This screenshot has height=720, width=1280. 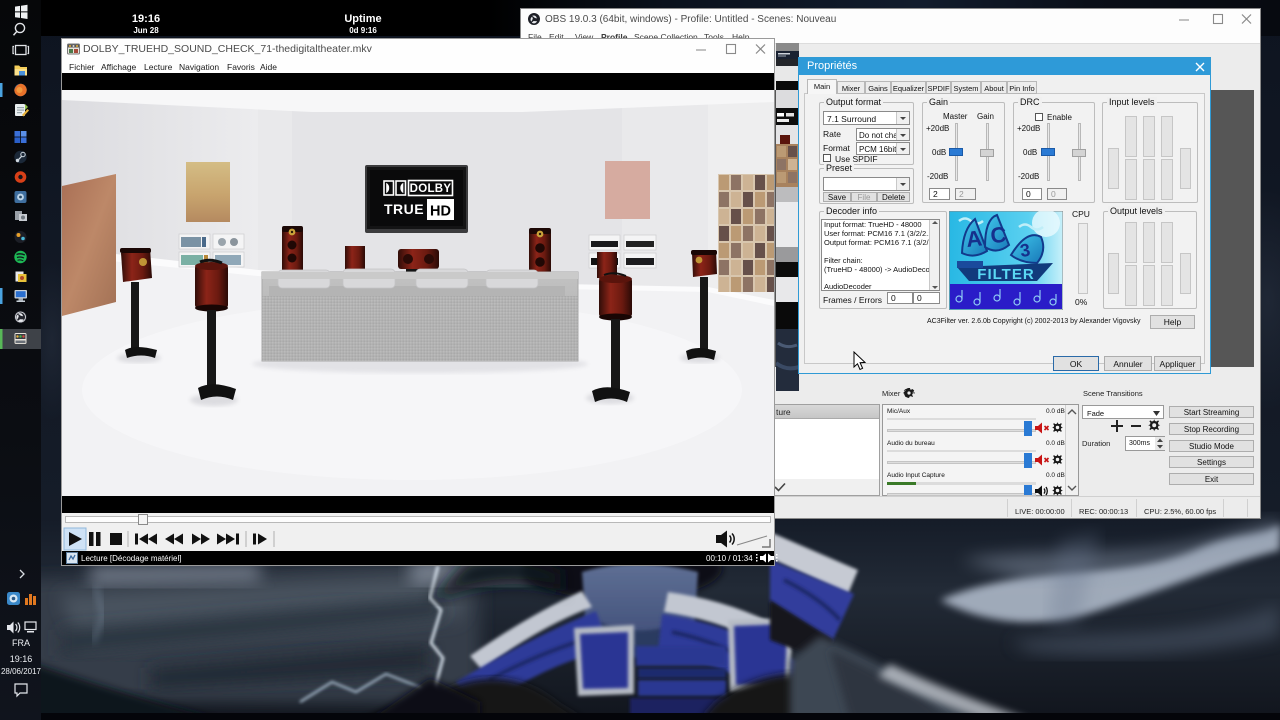 I want to click on svg-text: DOLBY, so click(x=431, y=189).